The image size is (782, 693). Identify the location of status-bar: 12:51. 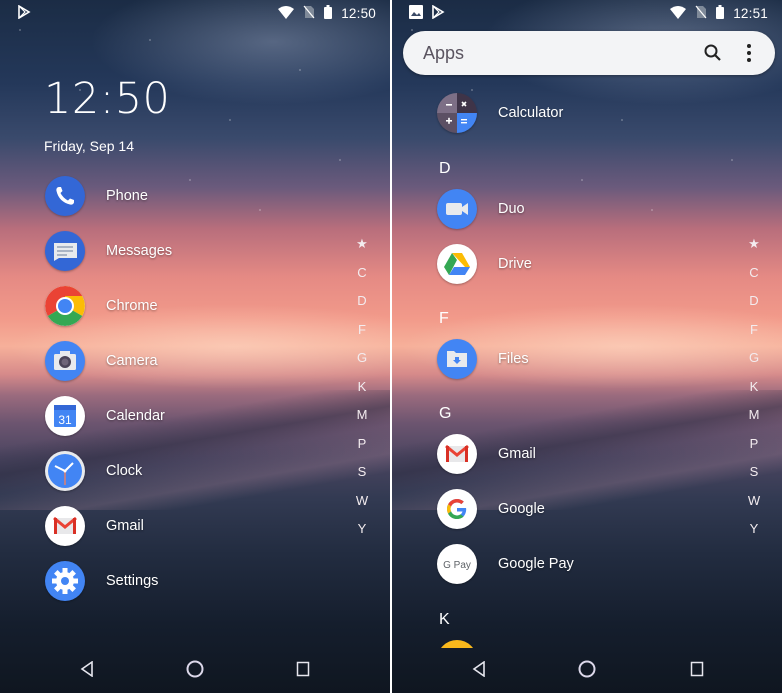
(587, 12).